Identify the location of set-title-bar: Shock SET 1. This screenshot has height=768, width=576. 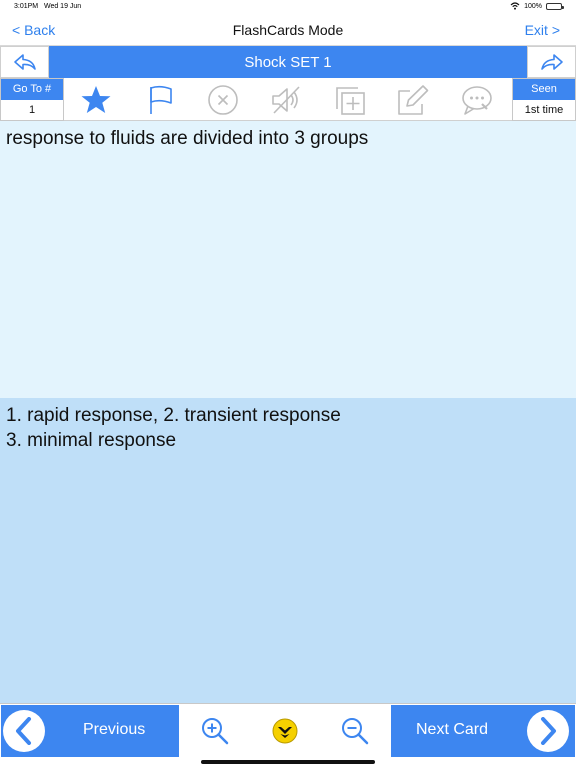
(288, 62).